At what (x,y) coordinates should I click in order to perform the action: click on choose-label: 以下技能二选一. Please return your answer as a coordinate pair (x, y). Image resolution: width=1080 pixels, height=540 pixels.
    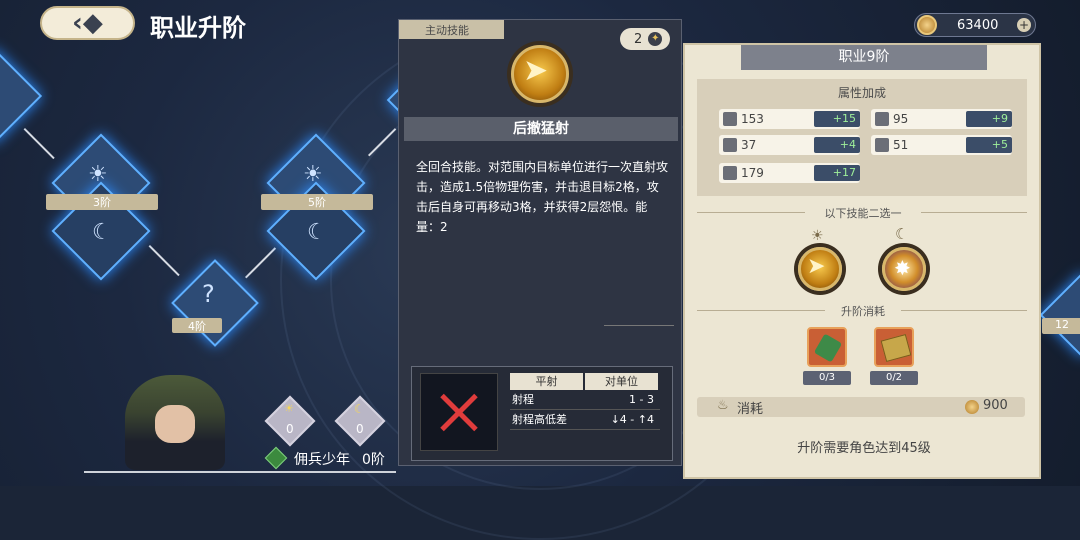
    Looking at the image, I should click on (863, 213).